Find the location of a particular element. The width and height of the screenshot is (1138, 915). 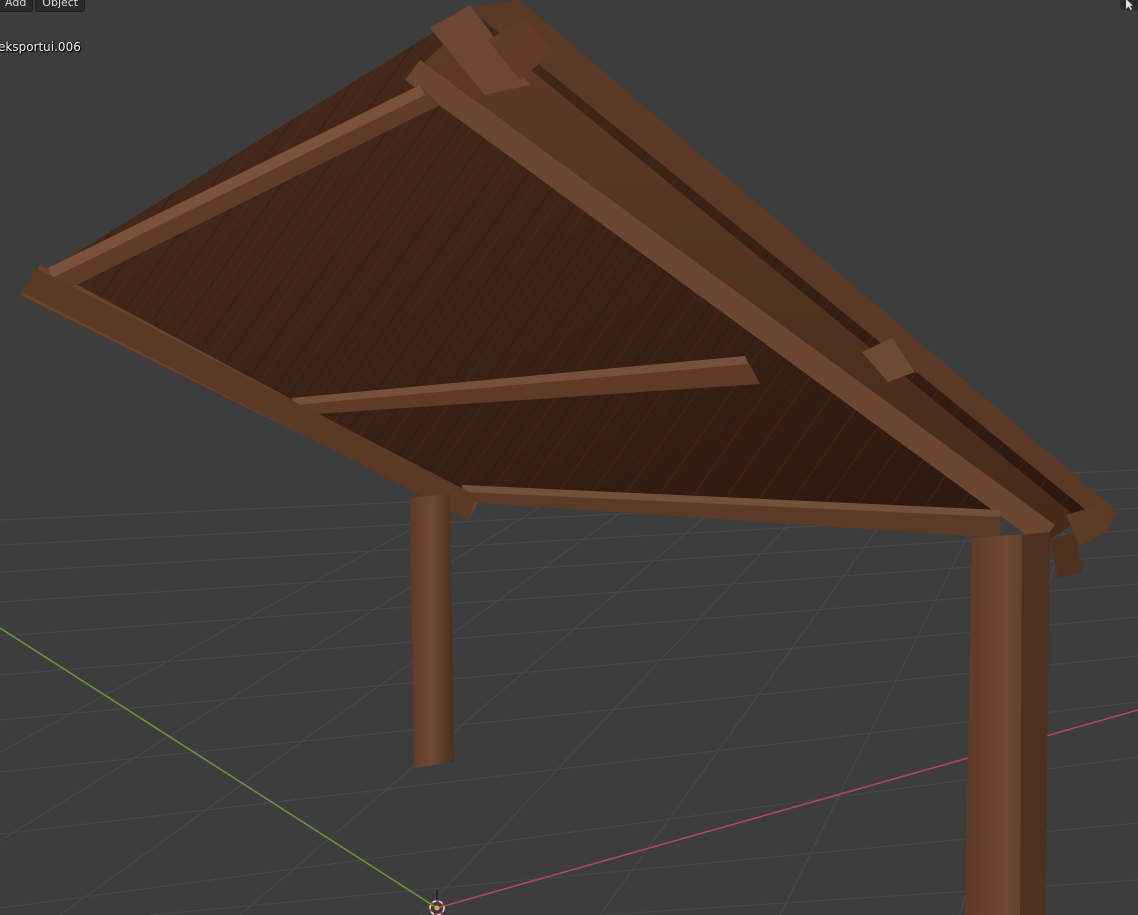

viewport-header-menu: Add Object is located at coordinates (43, 6).